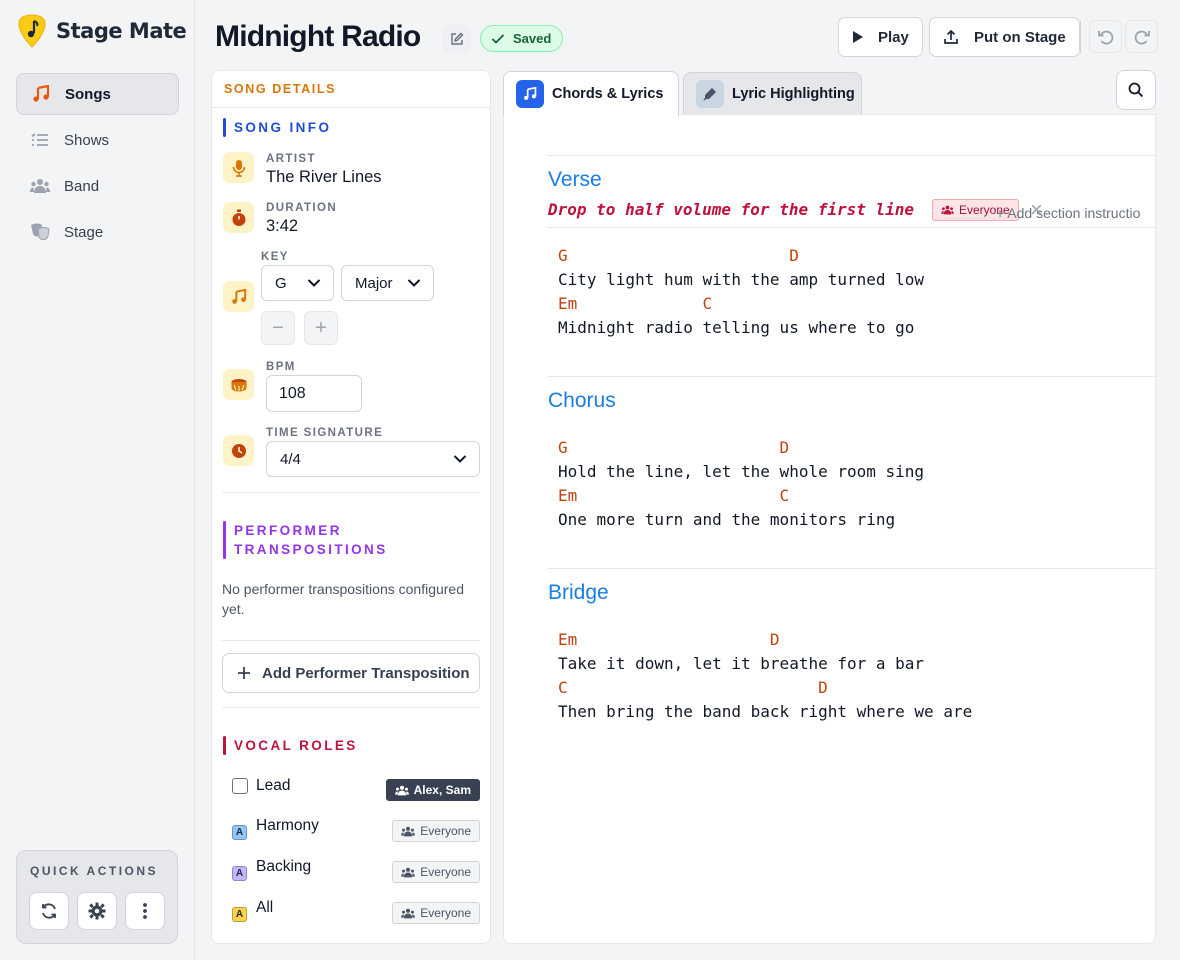 The width and height of the screenshot is (1180, 960). What do you see at coordinates (578, 593) in the screenshot?
I see `section-title: Bridge` at bounding box center [578, 593].